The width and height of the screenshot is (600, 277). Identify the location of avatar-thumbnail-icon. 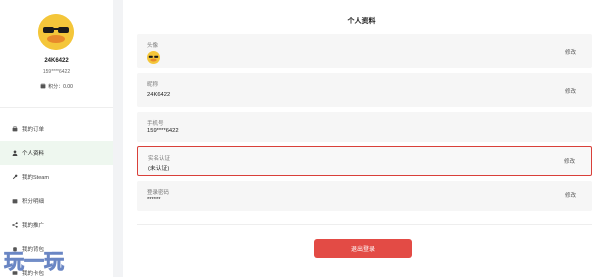
(153, 57).